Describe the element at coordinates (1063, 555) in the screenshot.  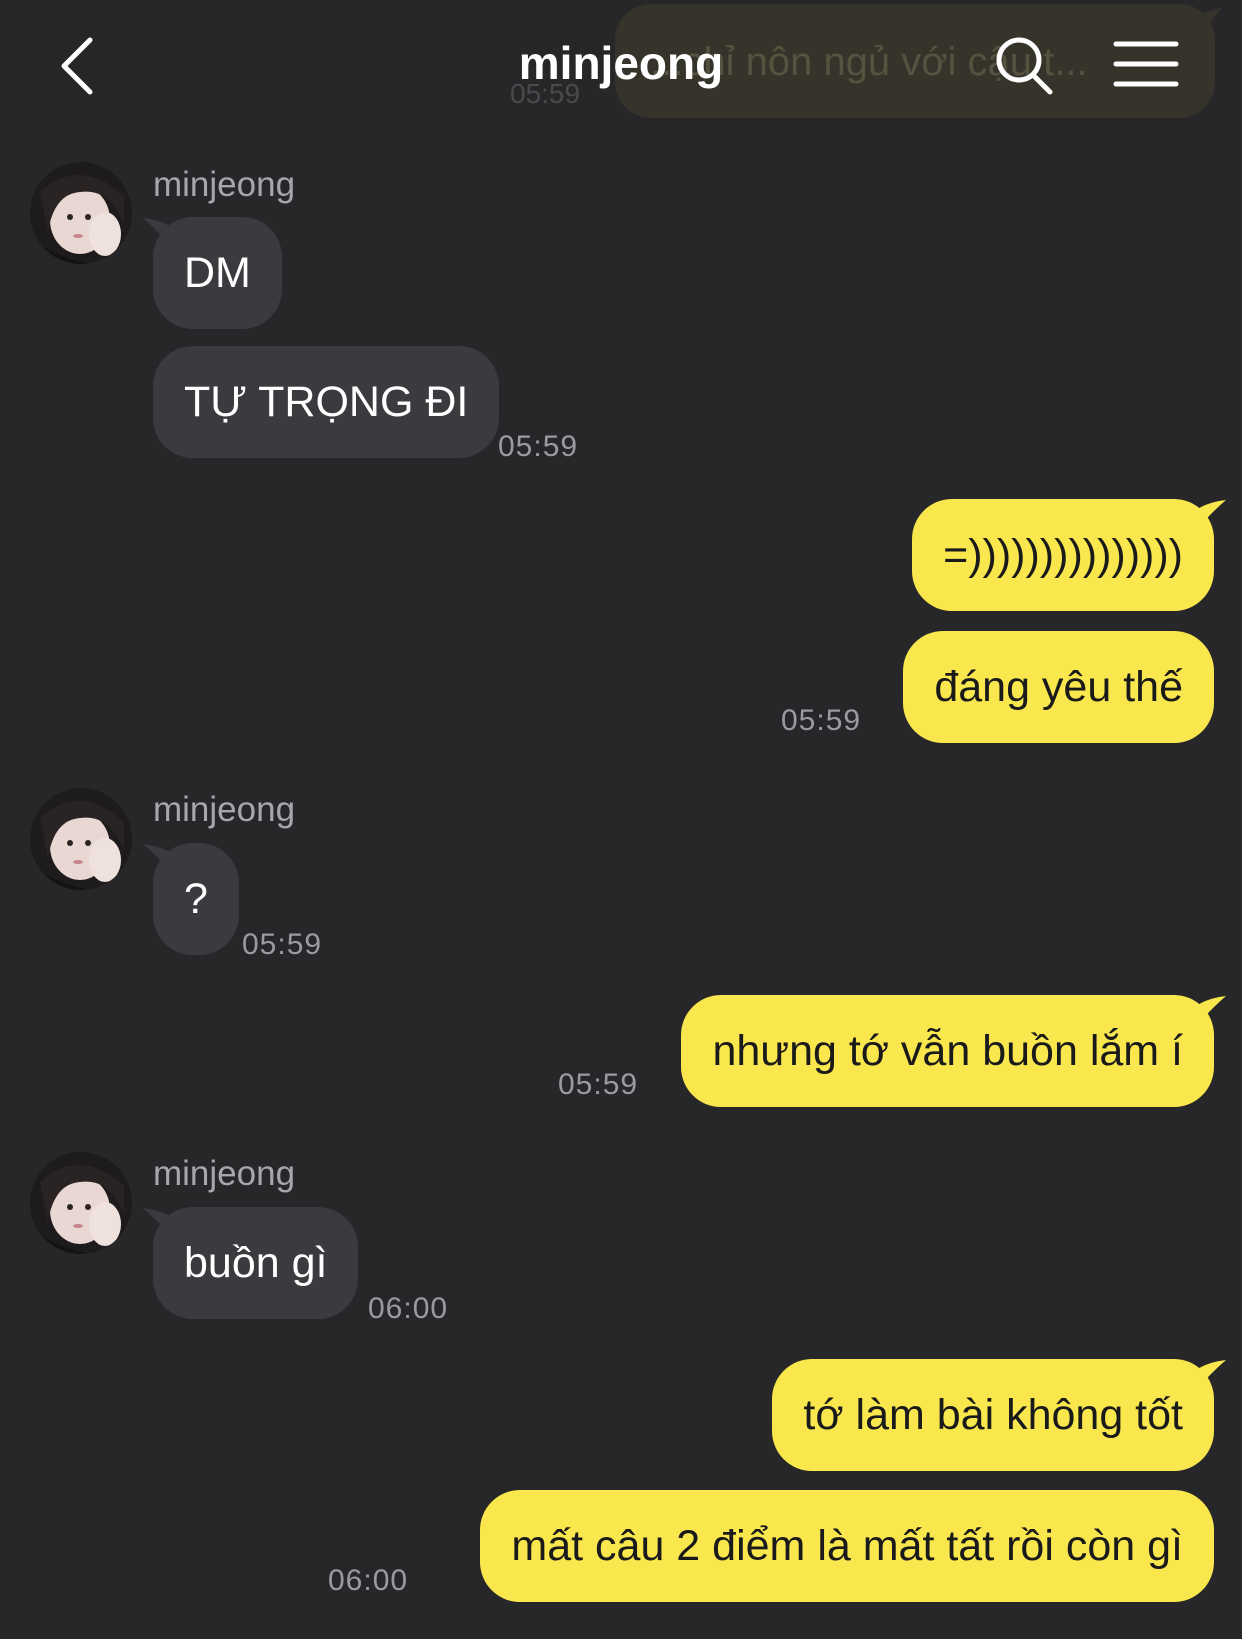
I see `message-bubble: =)))))))))))))))` at that location.